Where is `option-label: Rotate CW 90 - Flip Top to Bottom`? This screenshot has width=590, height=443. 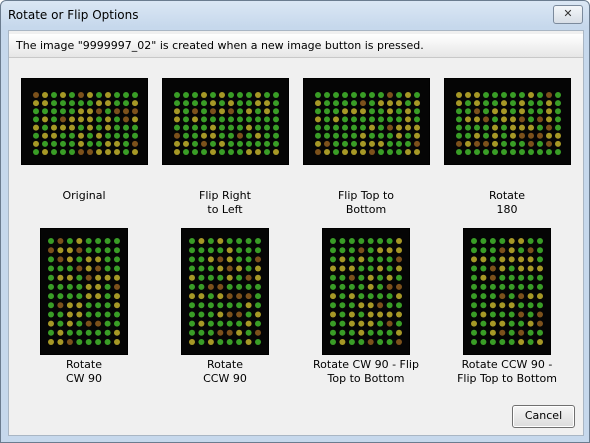 option-label: Rotate CW 90 - Flip Top to Bottom is located at coordinates (366, 371).